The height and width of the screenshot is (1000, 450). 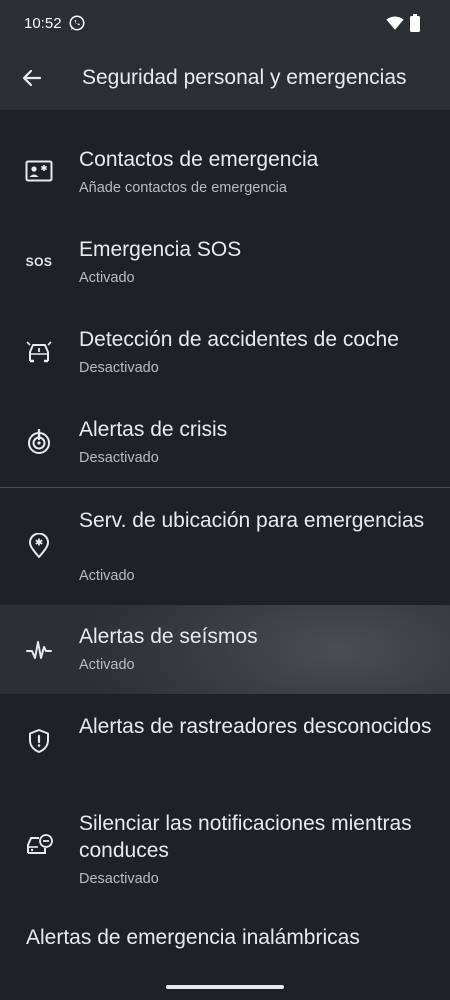 What do you see at coordinates (225, 263) in the screenshot?
I see `settings-item-emergency-sos: SOS Emergencia SOS Activado` at bounding box center [225, 263].